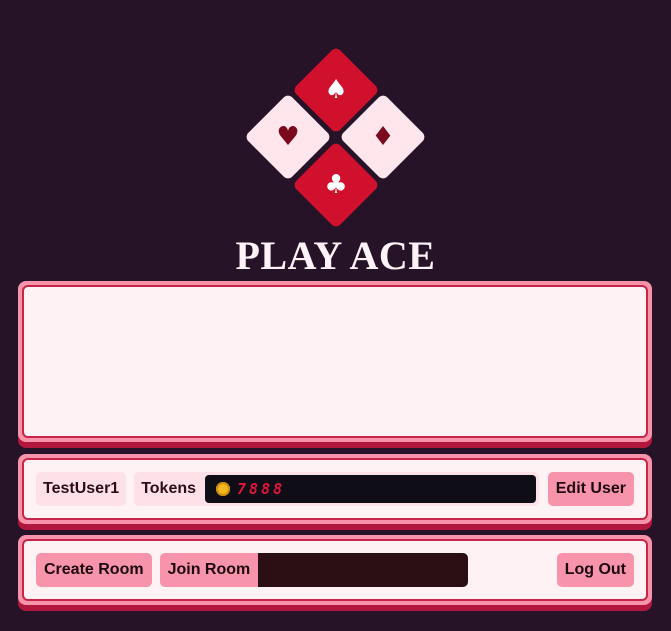 This screenshot has height=631, width=671. Describe the element at coordinates (363, 570) in the screenshot. I see `room-code-input` at that location.